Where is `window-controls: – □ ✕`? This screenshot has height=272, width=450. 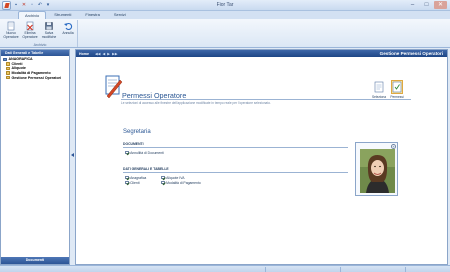
window-controls: – □ ✕ is located at coordinates (426, 5).